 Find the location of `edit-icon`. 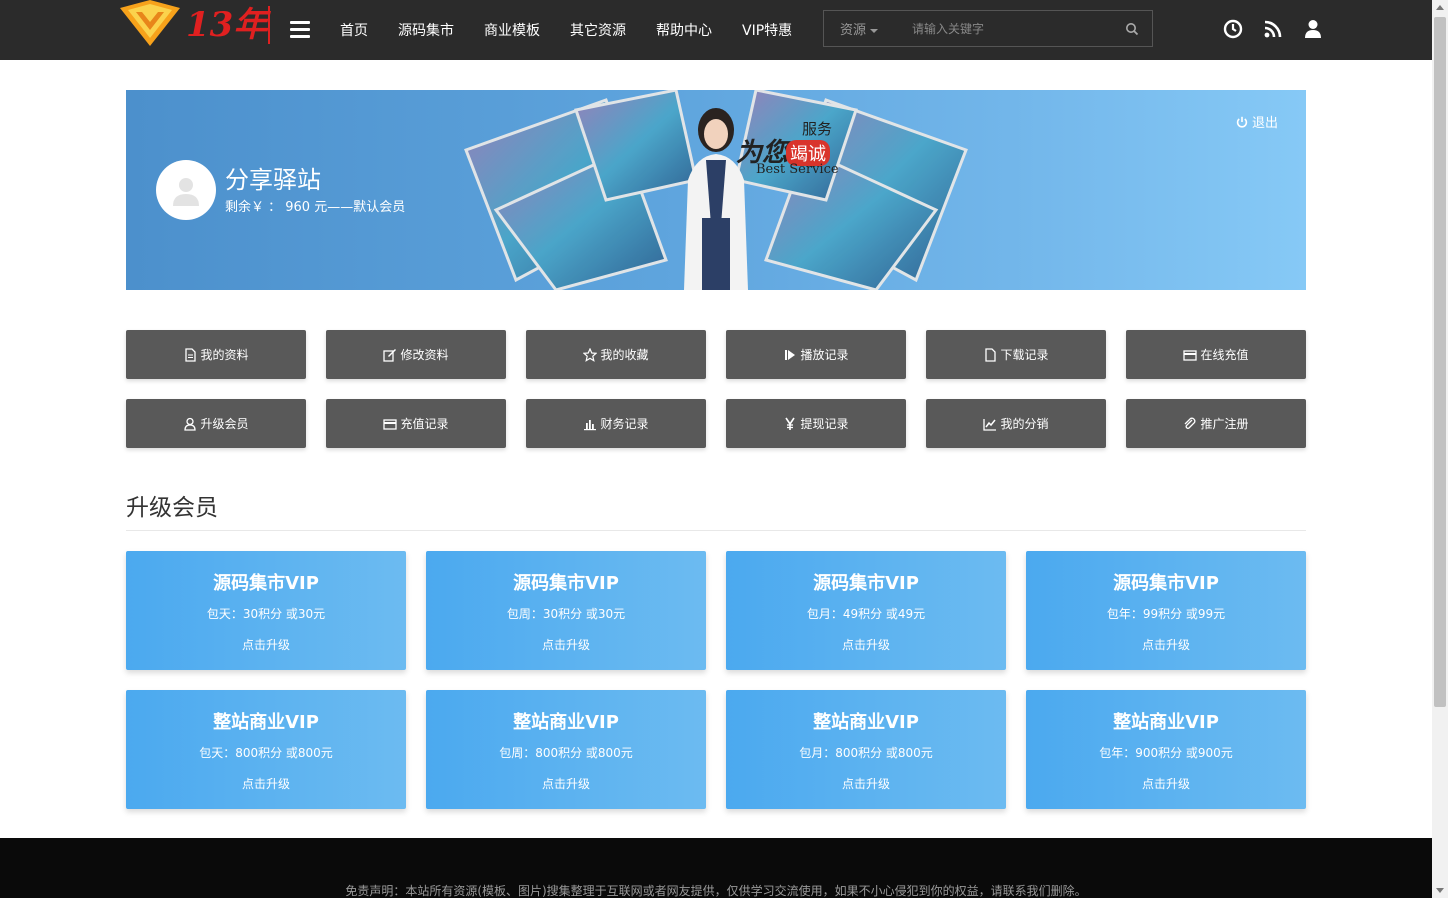

edit-icon is located at coordinates (390, 355).